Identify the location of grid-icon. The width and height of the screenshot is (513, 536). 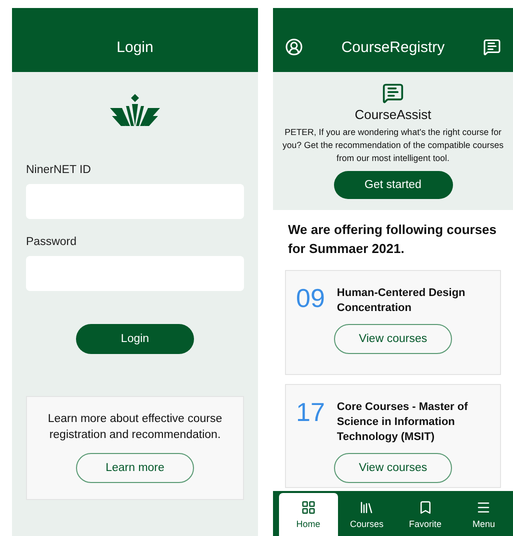
(308, 507).